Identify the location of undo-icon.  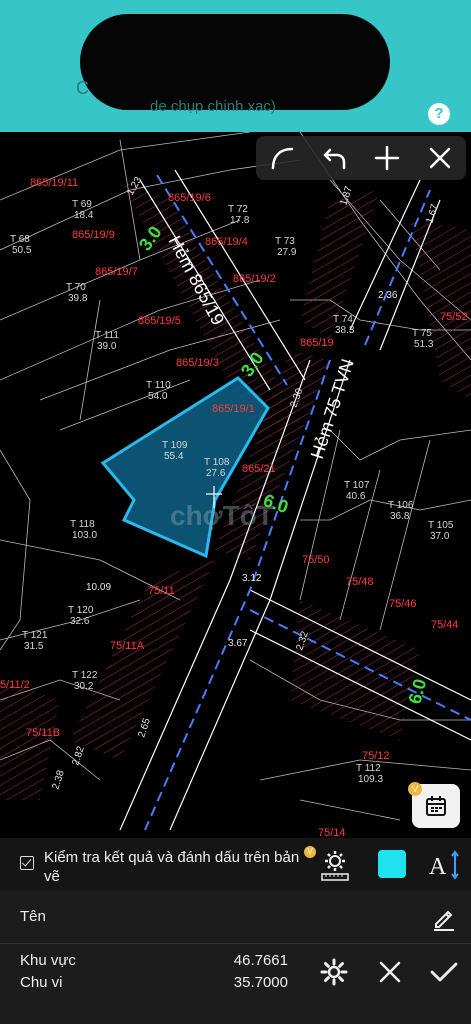
(335, 158).